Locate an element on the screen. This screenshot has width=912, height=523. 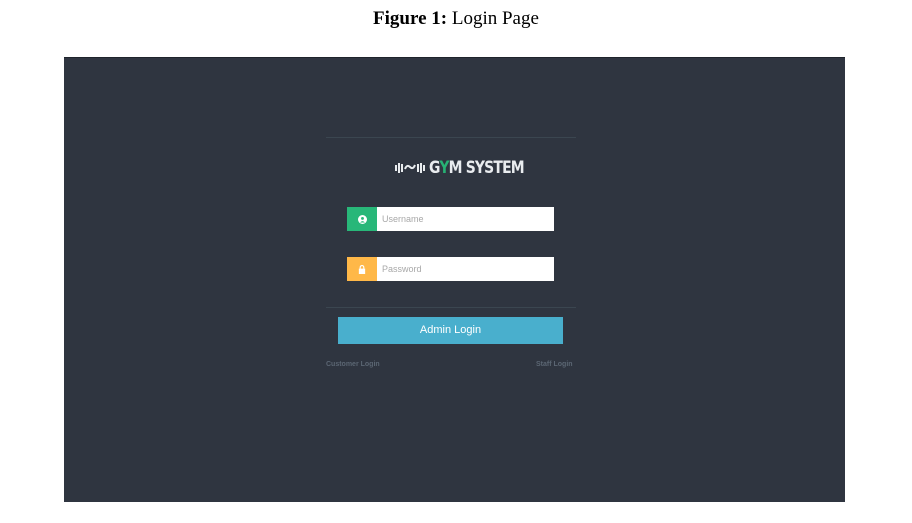
staff-login-link: Staff Login is located at coordinates (554, 364).